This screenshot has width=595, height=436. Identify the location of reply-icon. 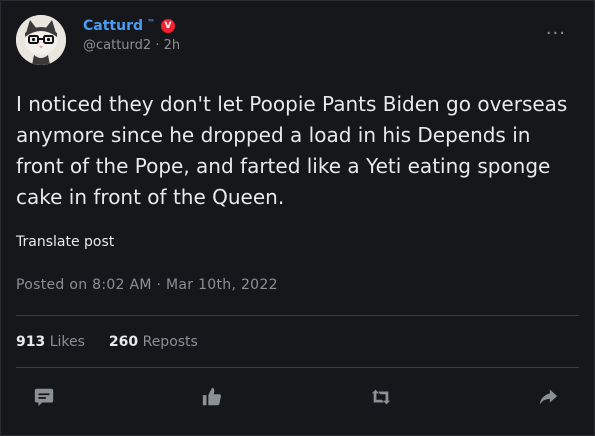
(45, 398).